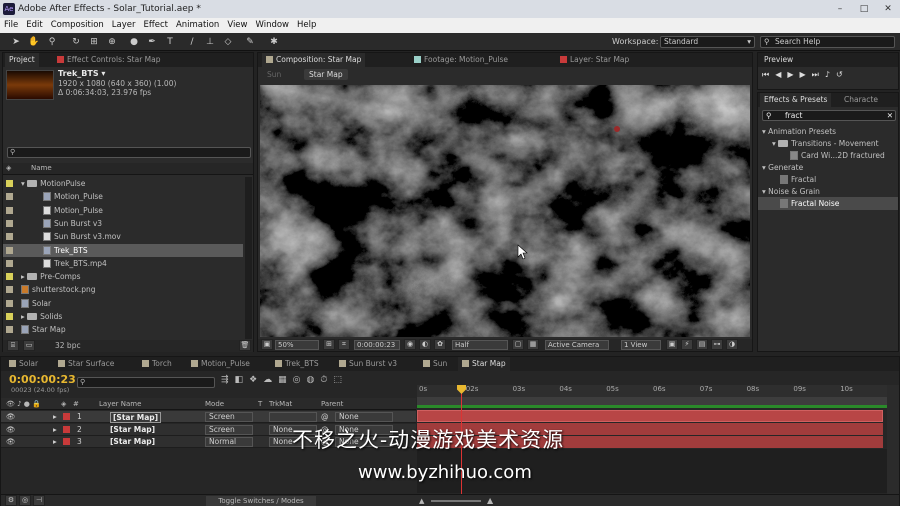 This screenshot has height=506, width=900. I want to click on menu-effect: Effect, so click(156, 25).